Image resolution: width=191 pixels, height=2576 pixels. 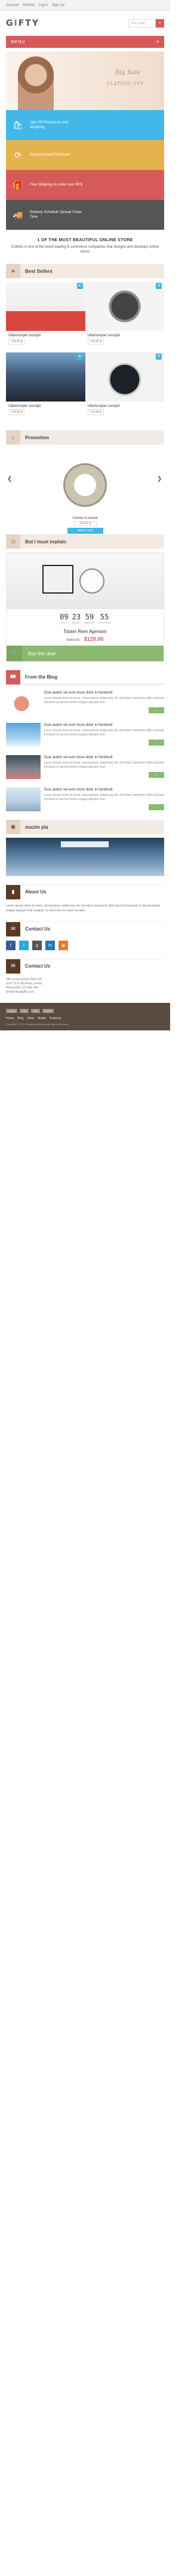 I want to click on contact-line: Email:info@gifty.com, so click(x=20, y=992).